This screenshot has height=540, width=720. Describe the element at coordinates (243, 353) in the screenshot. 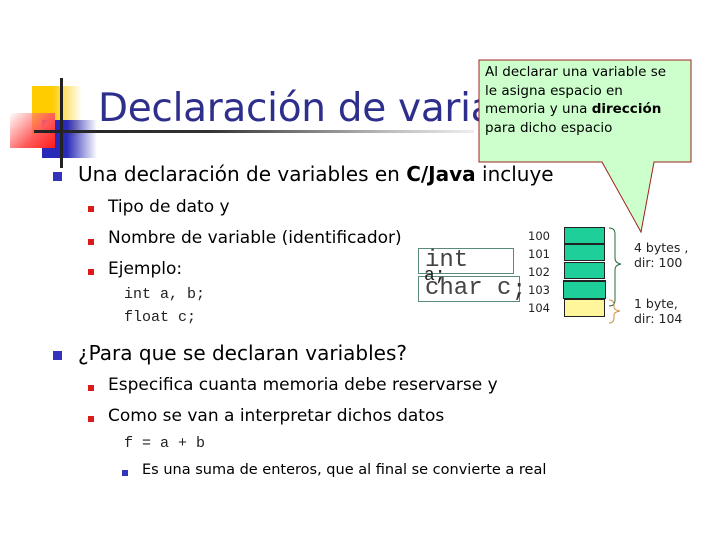

I see `bullet-2-text: ¿Para que se declaran variables?` at that location.